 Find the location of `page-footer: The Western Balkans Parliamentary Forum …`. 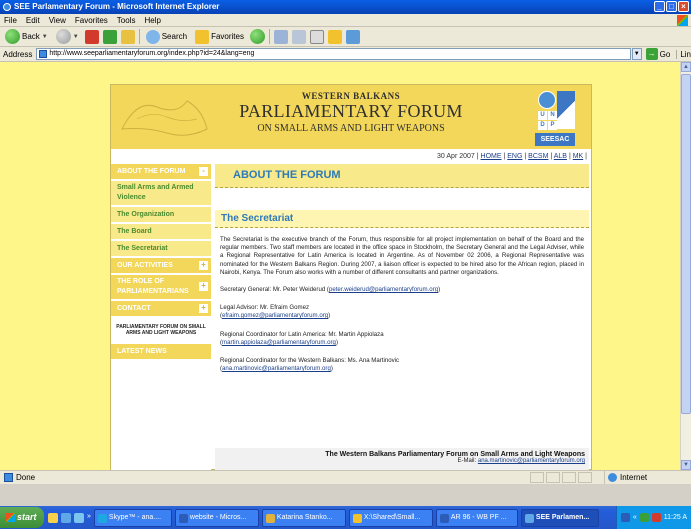

page-footer: The Western Balkans Parliamentary Forum … is located at coordinates (402, 459).